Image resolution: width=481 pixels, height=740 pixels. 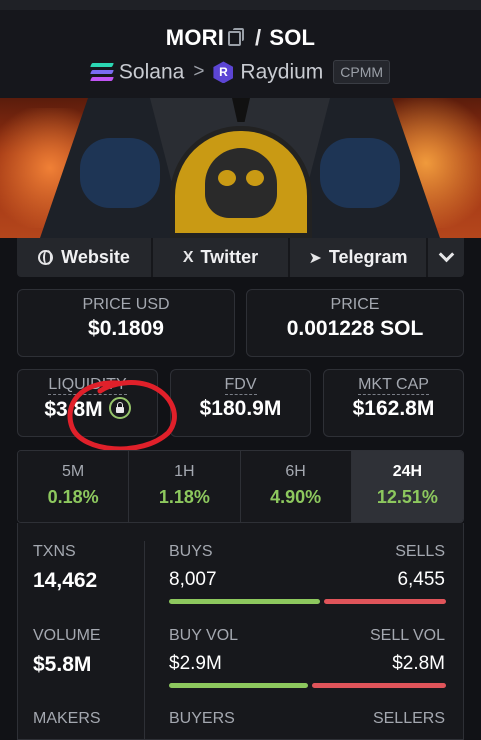 I want to click on tab-5m: 5M 0.18%, so click(x=74, y=486).